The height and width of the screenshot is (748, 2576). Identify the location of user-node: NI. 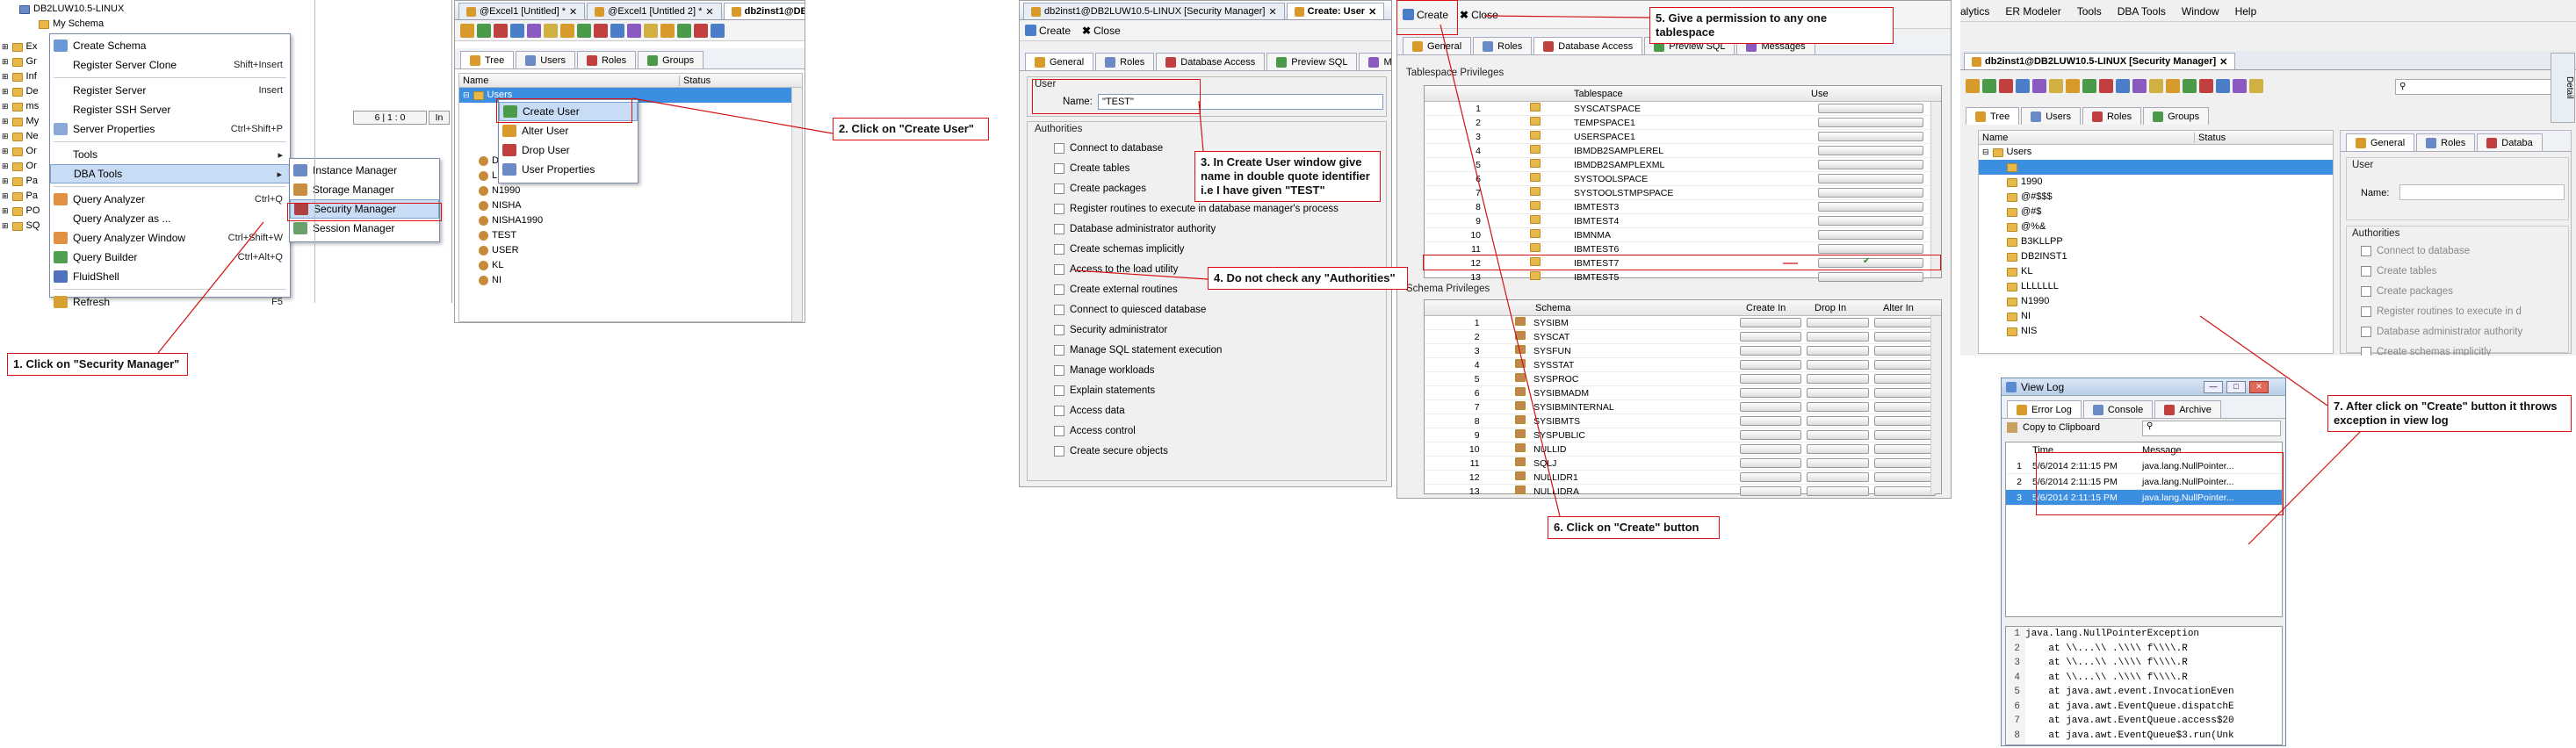
(640, 280).